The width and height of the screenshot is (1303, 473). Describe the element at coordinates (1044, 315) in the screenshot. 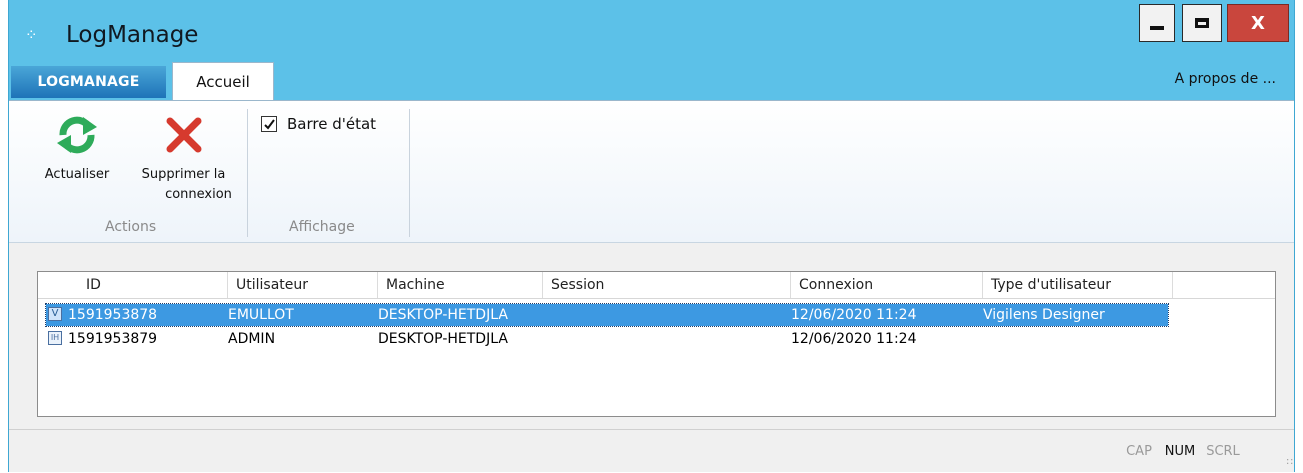

I see `cell-user-type: Vigilens Designer` at that location.